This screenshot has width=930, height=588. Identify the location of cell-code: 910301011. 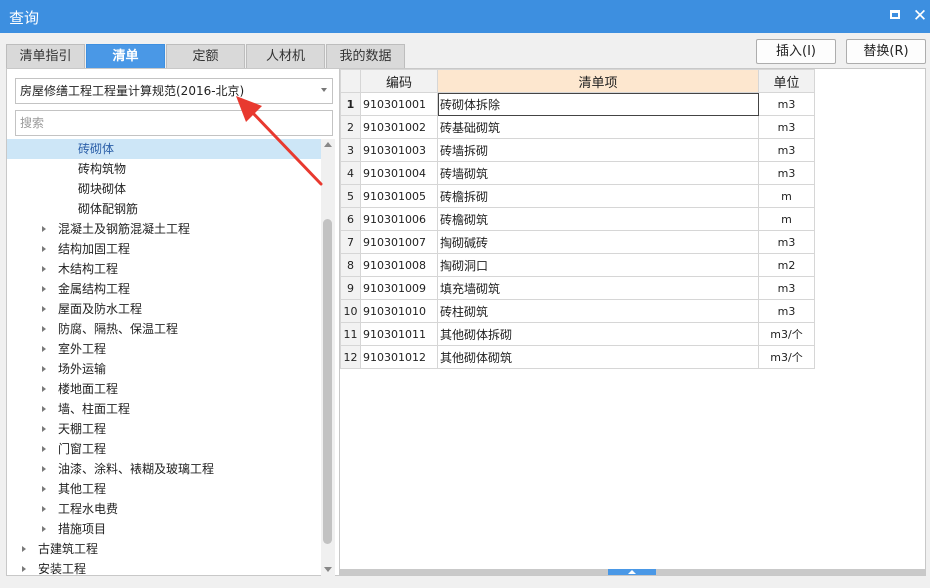
(399, 334).